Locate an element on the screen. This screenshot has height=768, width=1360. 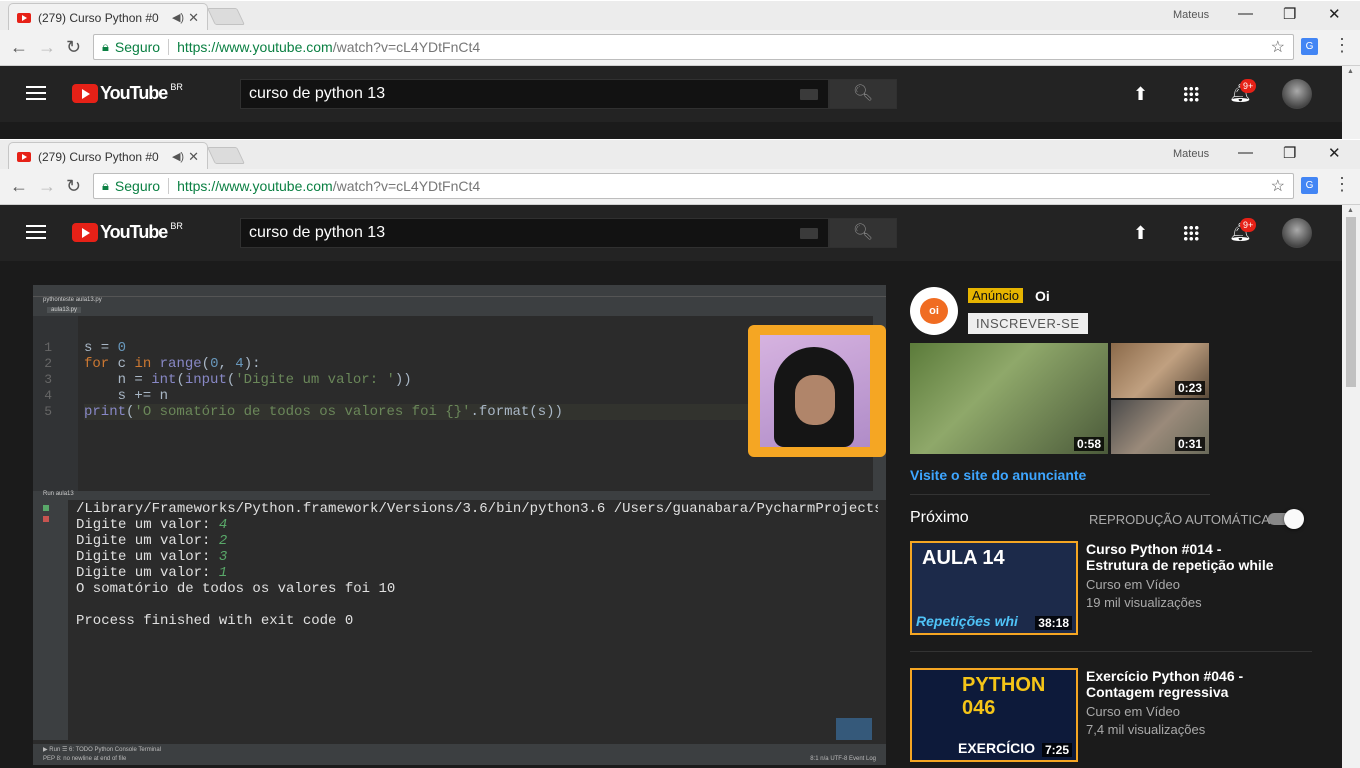
toggle-knob is located at coordinates (1294, 519).